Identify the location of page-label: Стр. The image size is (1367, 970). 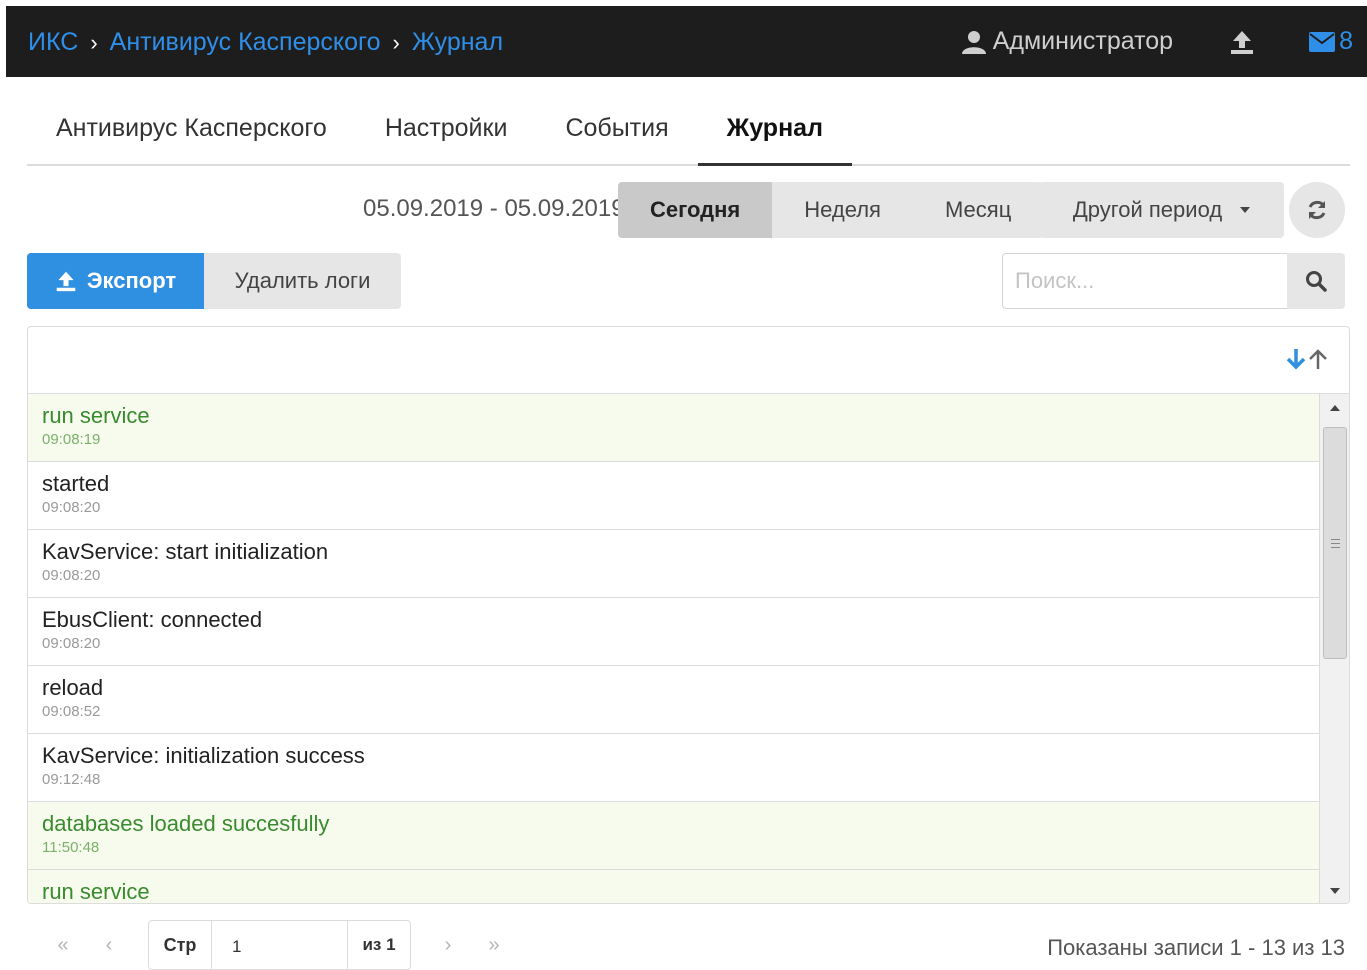
(180, 944).